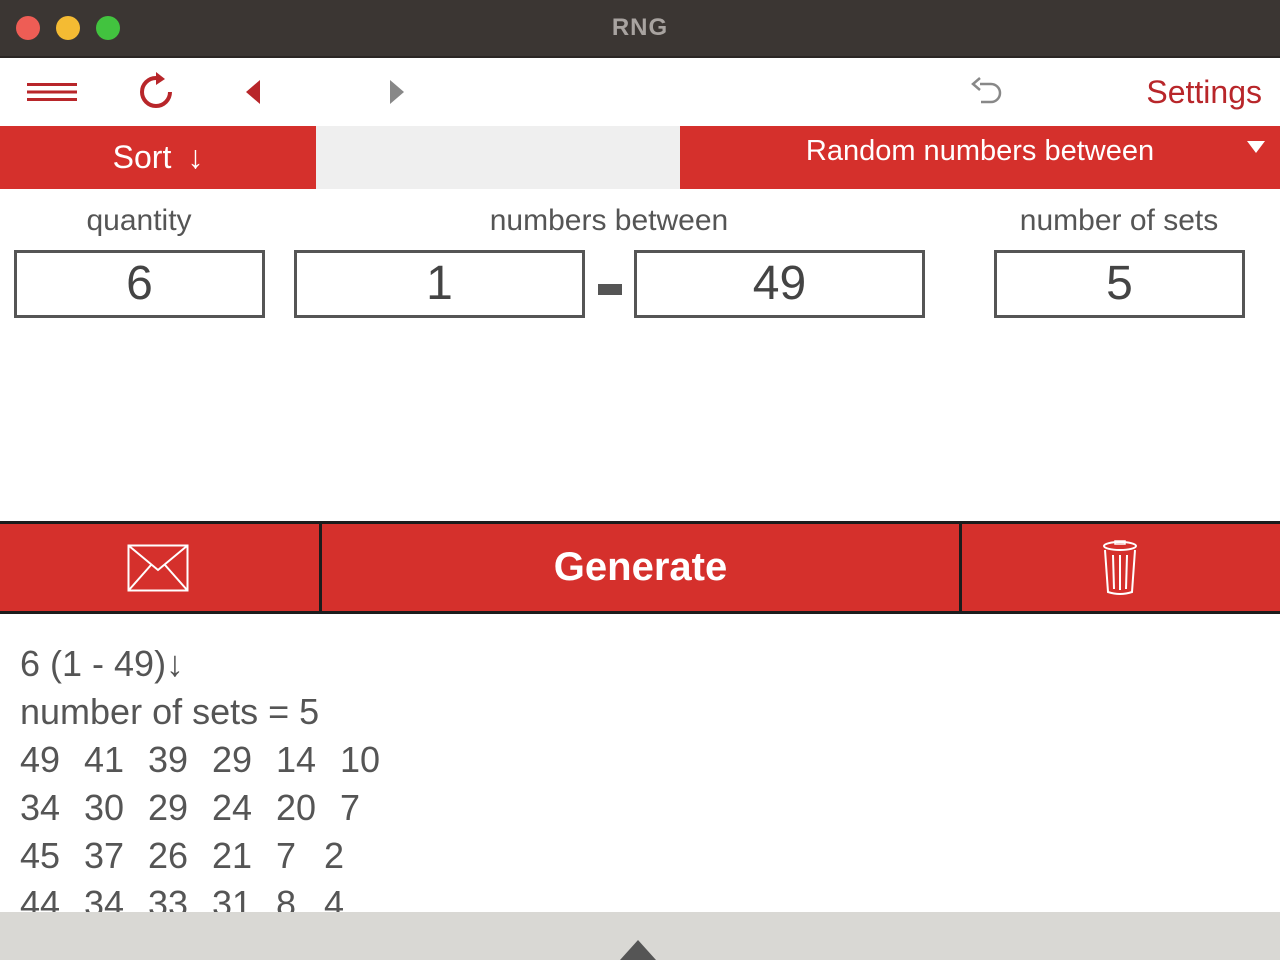 This screenshot has height=960, width=1280. Describe the element at coordinates (232, 855) in the screenshot. I see `result-number: 21` at that location.